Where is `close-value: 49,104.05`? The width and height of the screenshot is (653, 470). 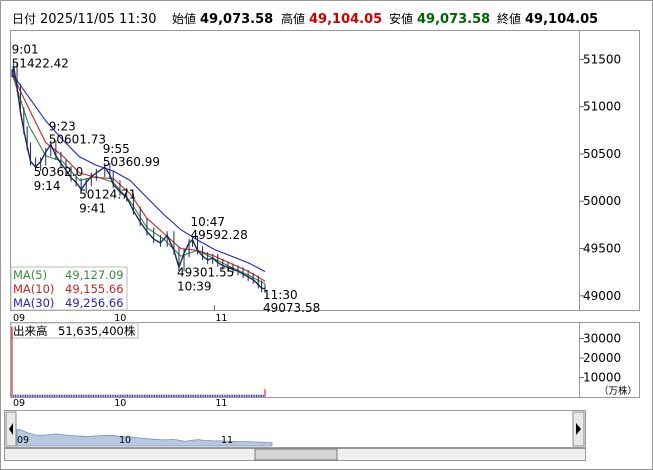 close-value: 49,104.05 is located at coordinates (561, 19).